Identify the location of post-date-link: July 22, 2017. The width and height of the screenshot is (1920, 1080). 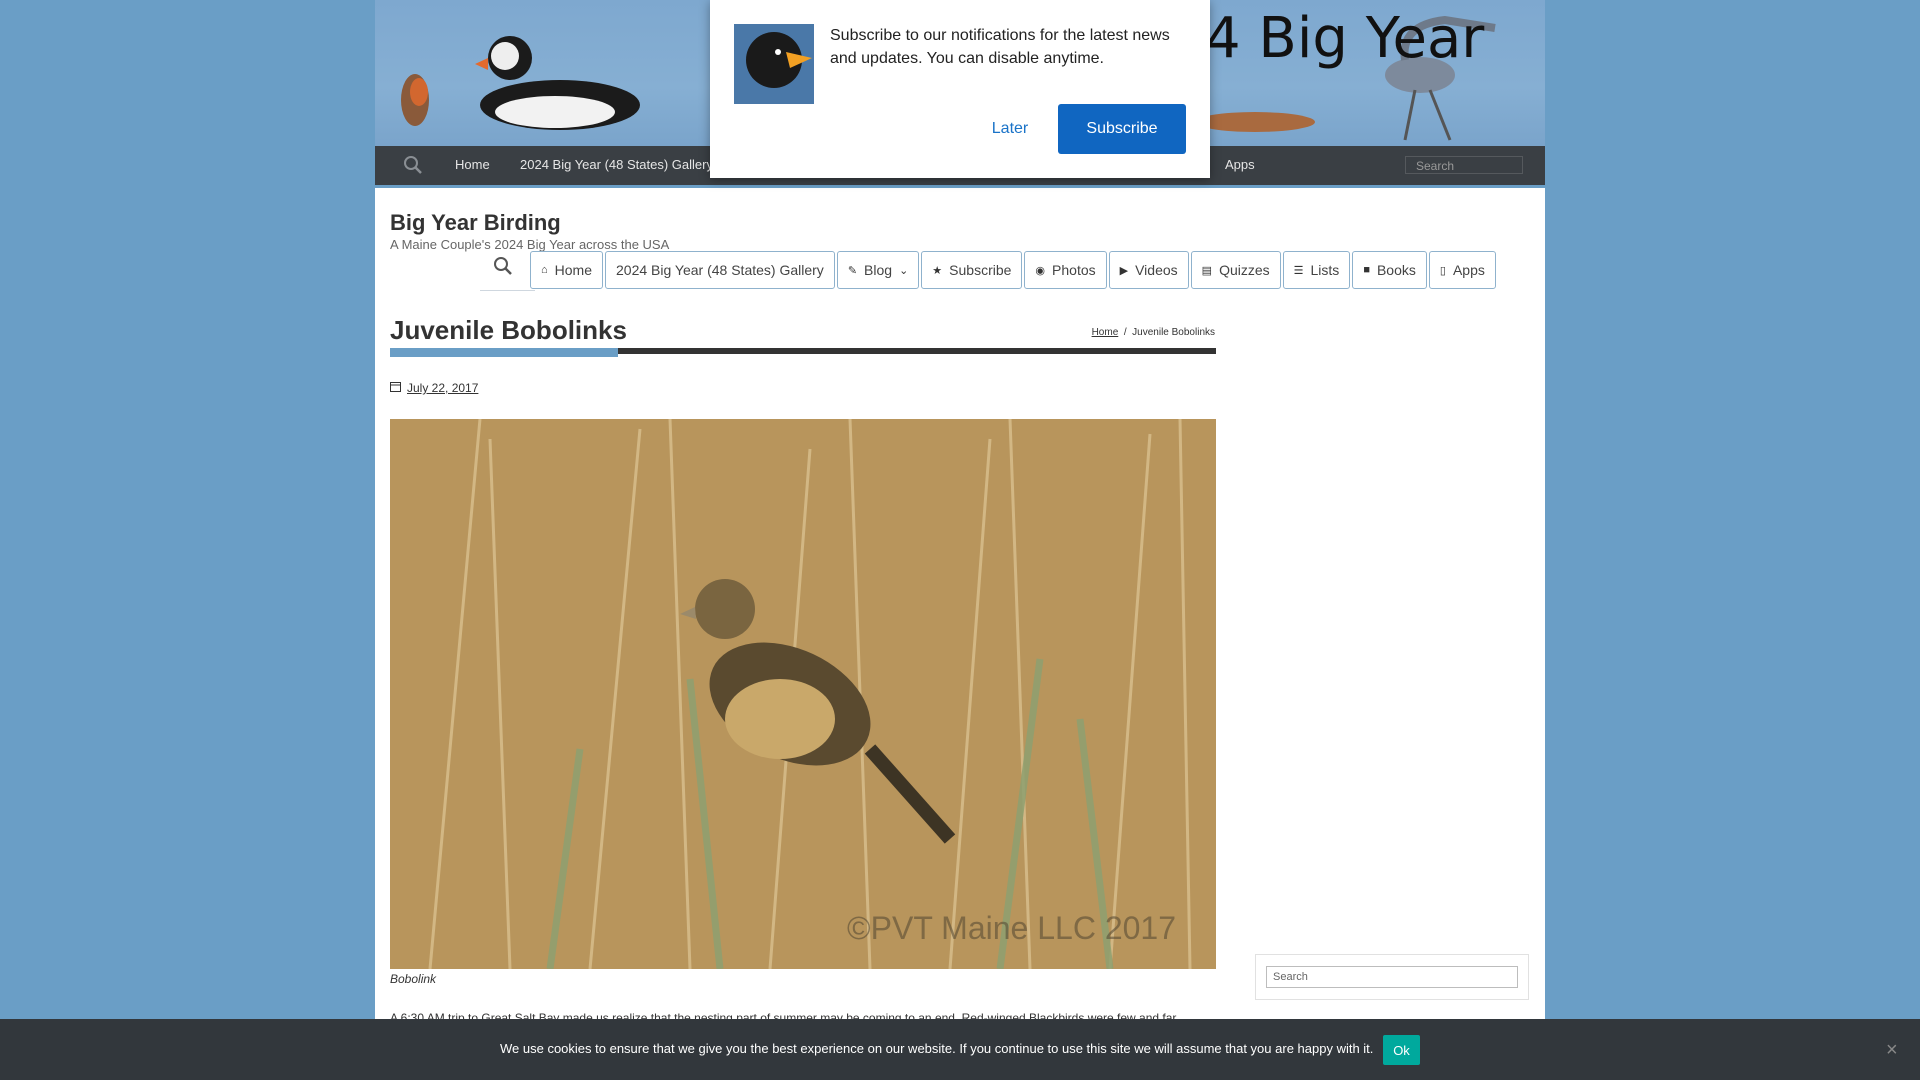
(442, 388).